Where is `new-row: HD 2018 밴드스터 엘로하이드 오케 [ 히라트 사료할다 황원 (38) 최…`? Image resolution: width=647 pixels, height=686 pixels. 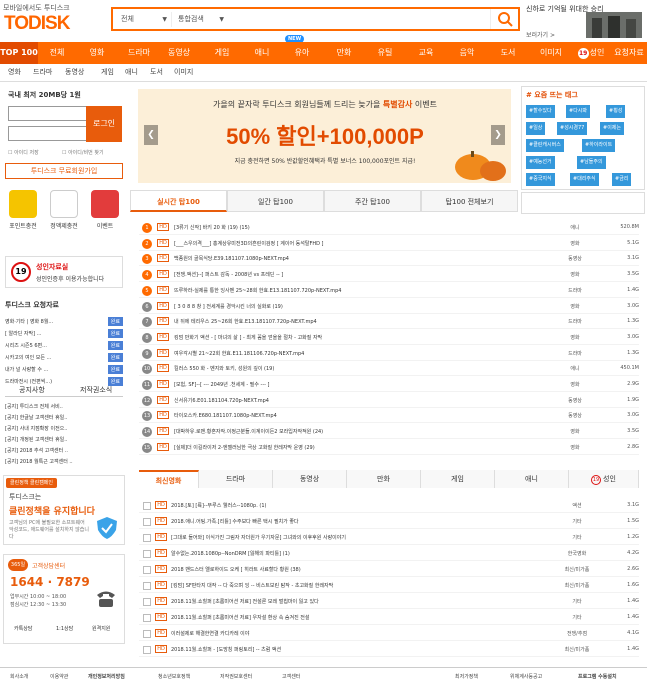 new-row: HD 2018 밴드스터 엘로하이드 오케 [ 히라트 사료할다 황원 (38) 최… is located at coordinates (389, 570).